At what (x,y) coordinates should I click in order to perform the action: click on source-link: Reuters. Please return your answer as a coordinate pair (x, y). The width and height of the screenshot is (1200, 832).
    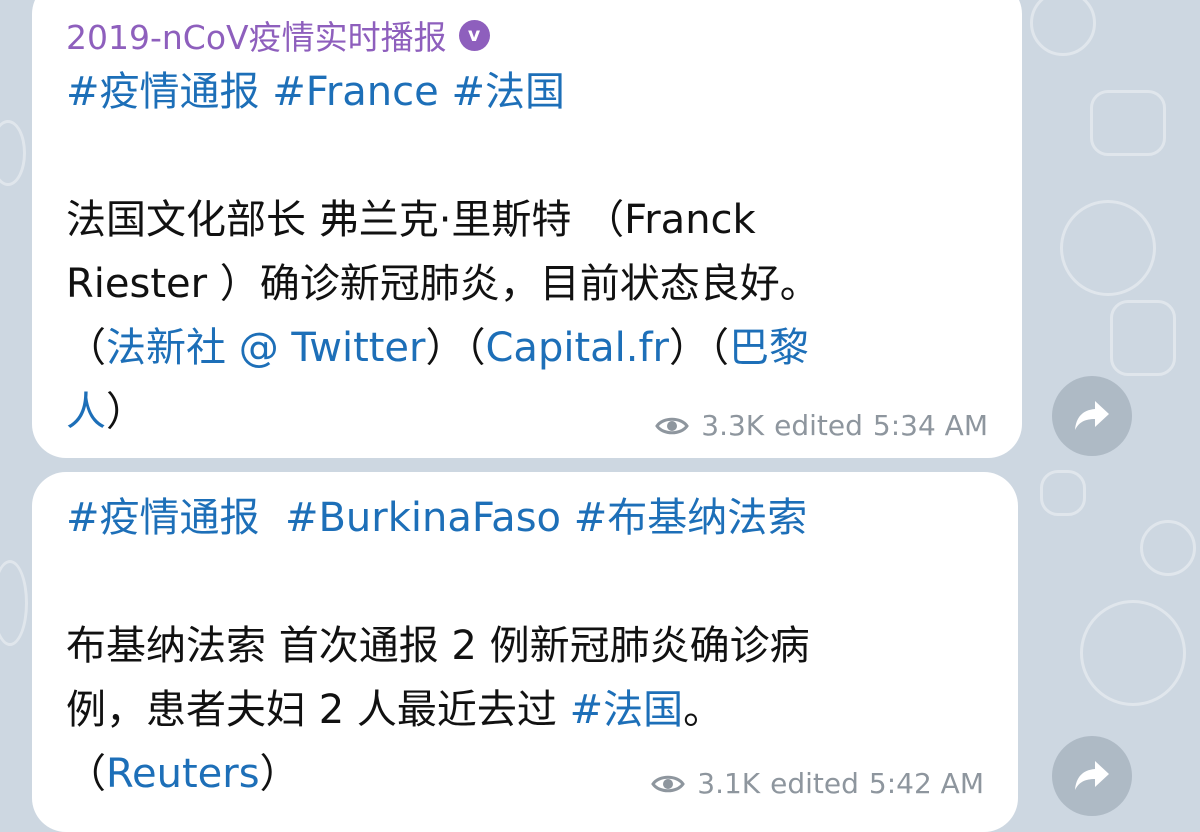
    Looking at the image, I should click on (183, 774).